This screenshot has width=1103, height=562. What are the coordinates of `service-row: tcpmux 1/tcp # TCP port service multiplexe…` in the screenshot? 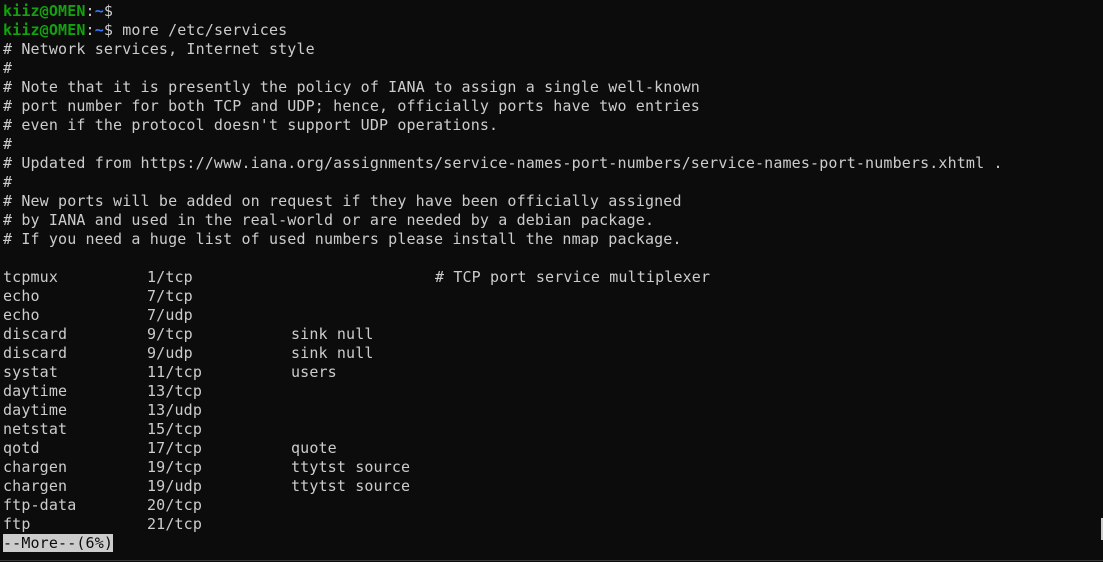 It's located at (553, 277).